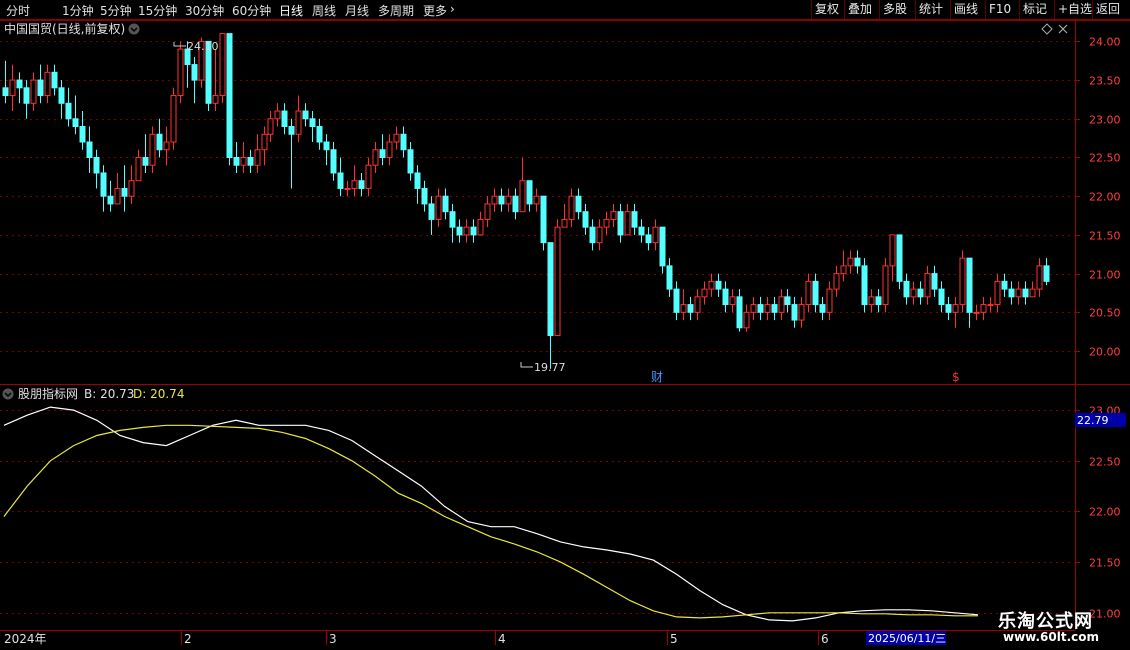 The width and height of the screenshot is (1130, 650). Describe the element at coordinates (1105, 563) in the screenshot. I see `y-tick-label: 21.50` at that location.